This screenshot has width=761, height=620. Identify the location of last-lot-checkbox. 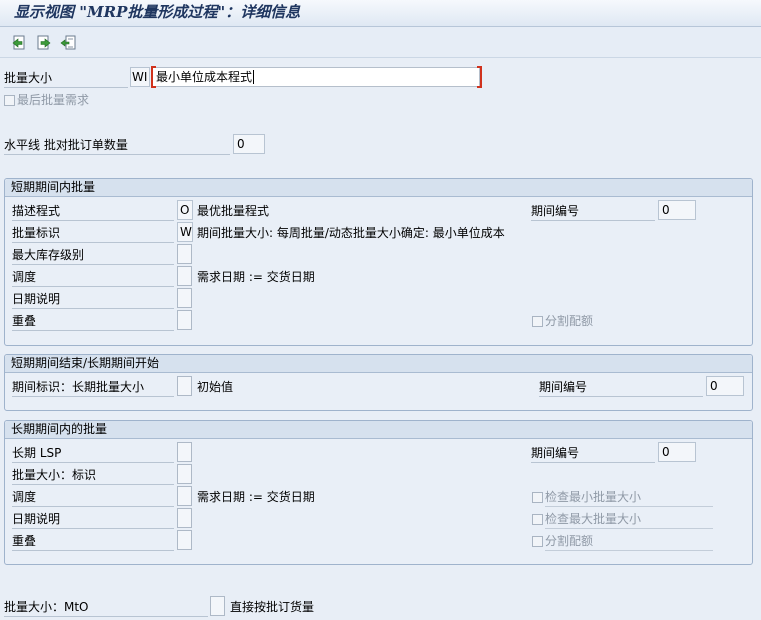
(9, 100).